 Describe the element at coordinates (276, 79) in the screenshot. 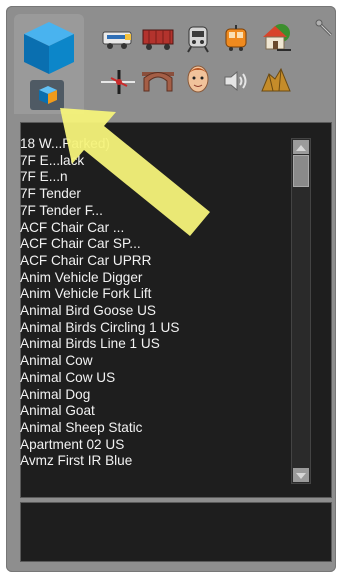

I see `rocks-icon` at that location.